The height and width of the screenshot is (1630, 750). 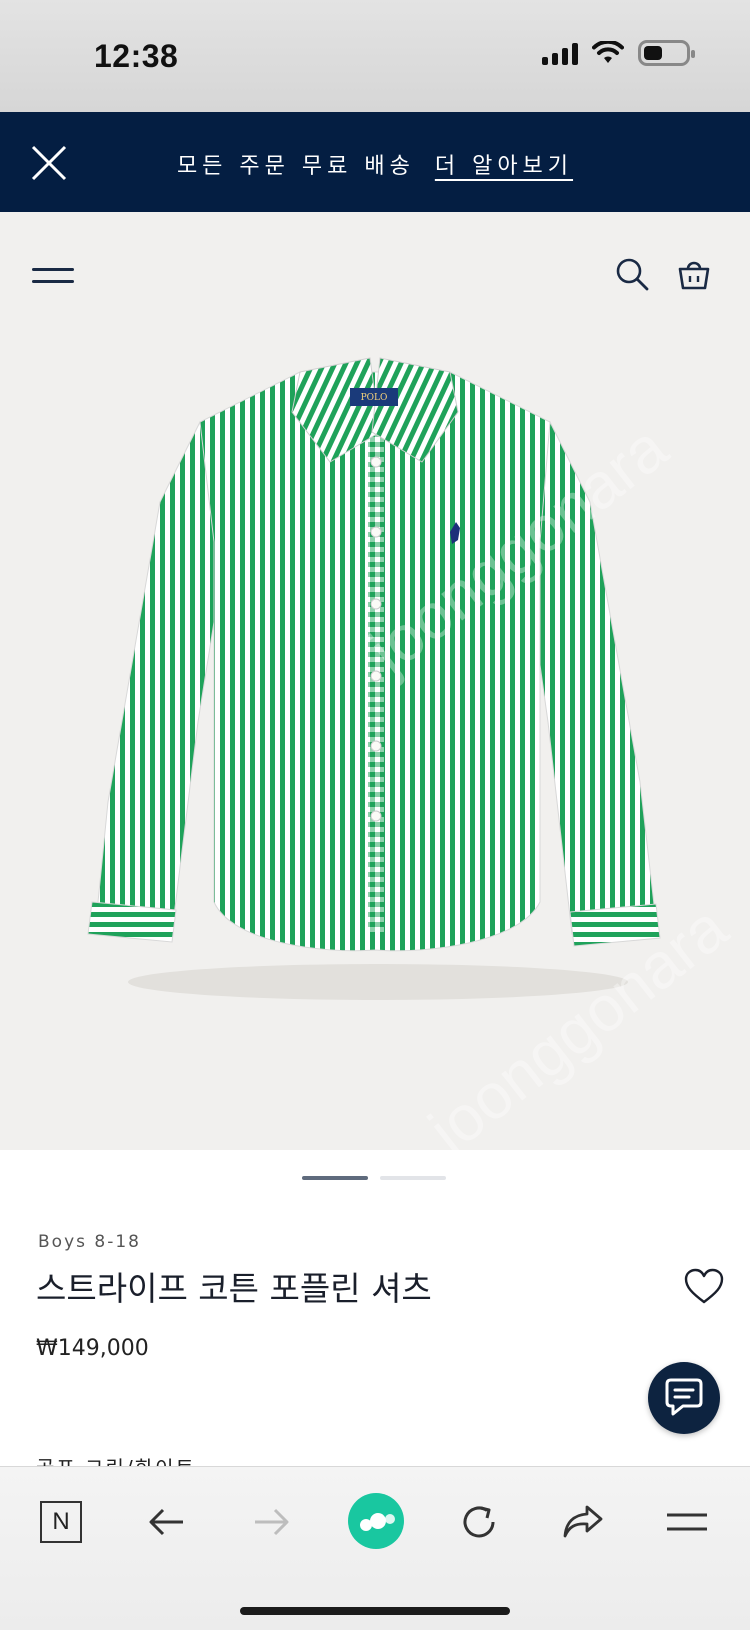 What do you see at coordinates (694, 274) in the screenshot?
I see `shopping-bag-icon` at bounding box center [694, 274].